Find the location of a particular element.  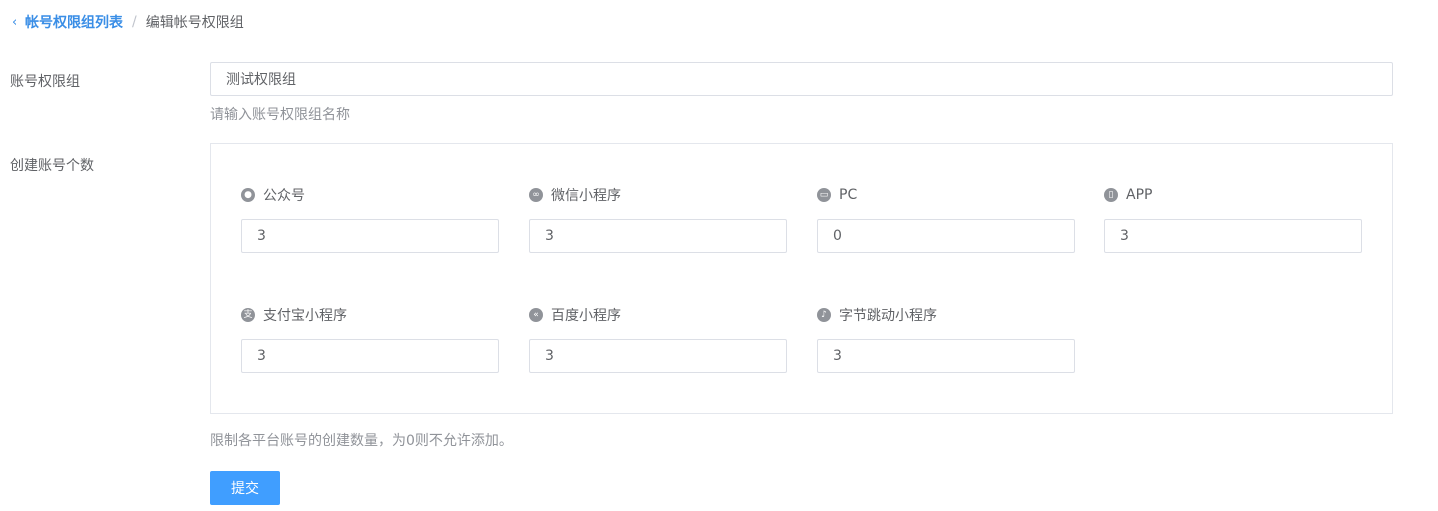

wechat-count-input is located at coordinates (370, 236).